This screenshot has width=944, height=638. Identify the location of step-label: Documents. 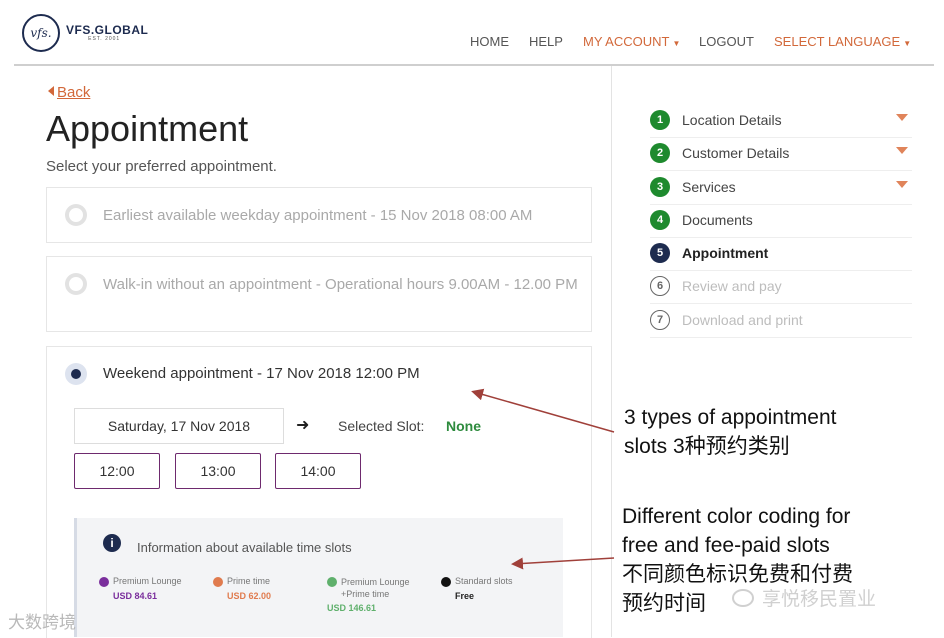
(717, 220).